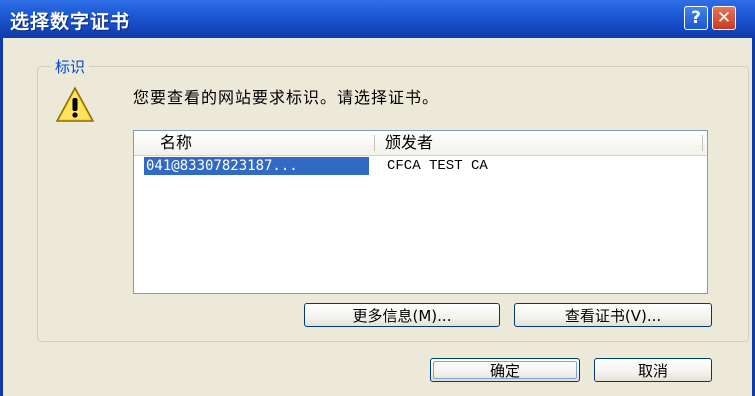 The height and width of the screenshot is (396, 755). I want to click on warning-icon, so click(75, 104).